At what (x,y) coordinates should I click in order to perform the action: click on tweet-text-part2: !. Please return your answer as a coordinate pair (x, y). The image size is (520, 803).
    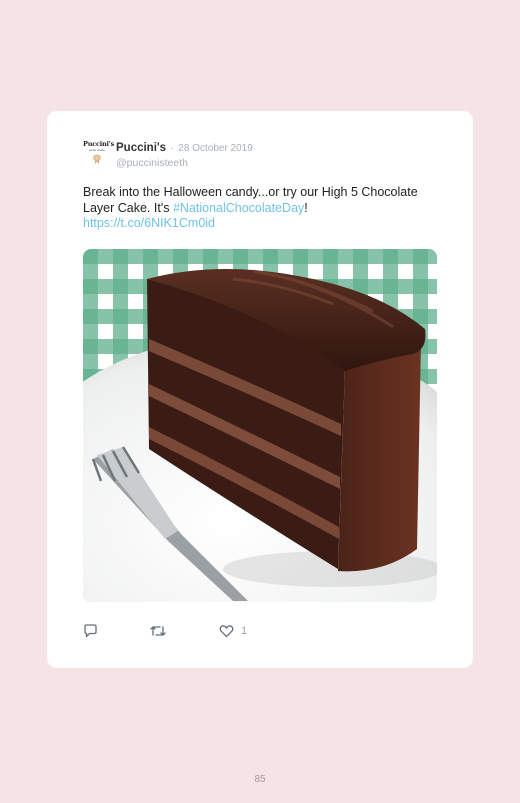
    Looking at the image, I should click on (306, 207).